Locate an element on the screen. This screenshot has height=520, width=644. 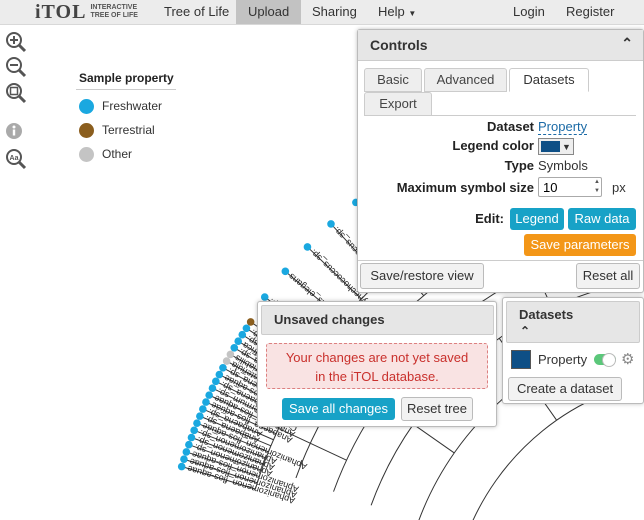
legend-color-label: Legend color is located at coordinates (493, 145).